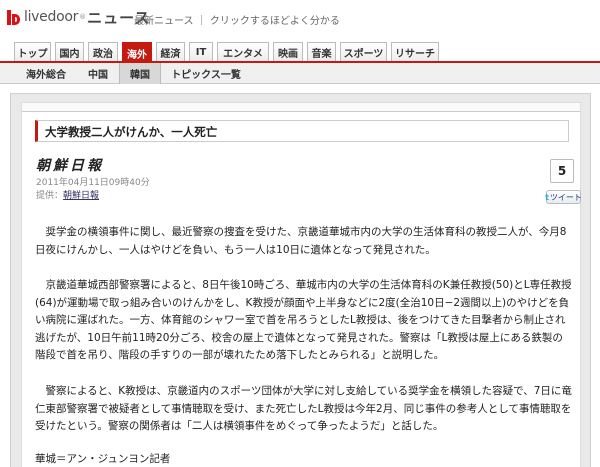 This screenshot has width=600, height=467. Describe the element at coordinates (300, 73) in the screenshot. I see `sub-category-nav: 海外総合 中国 韓国 トピックス一覧` at that location.